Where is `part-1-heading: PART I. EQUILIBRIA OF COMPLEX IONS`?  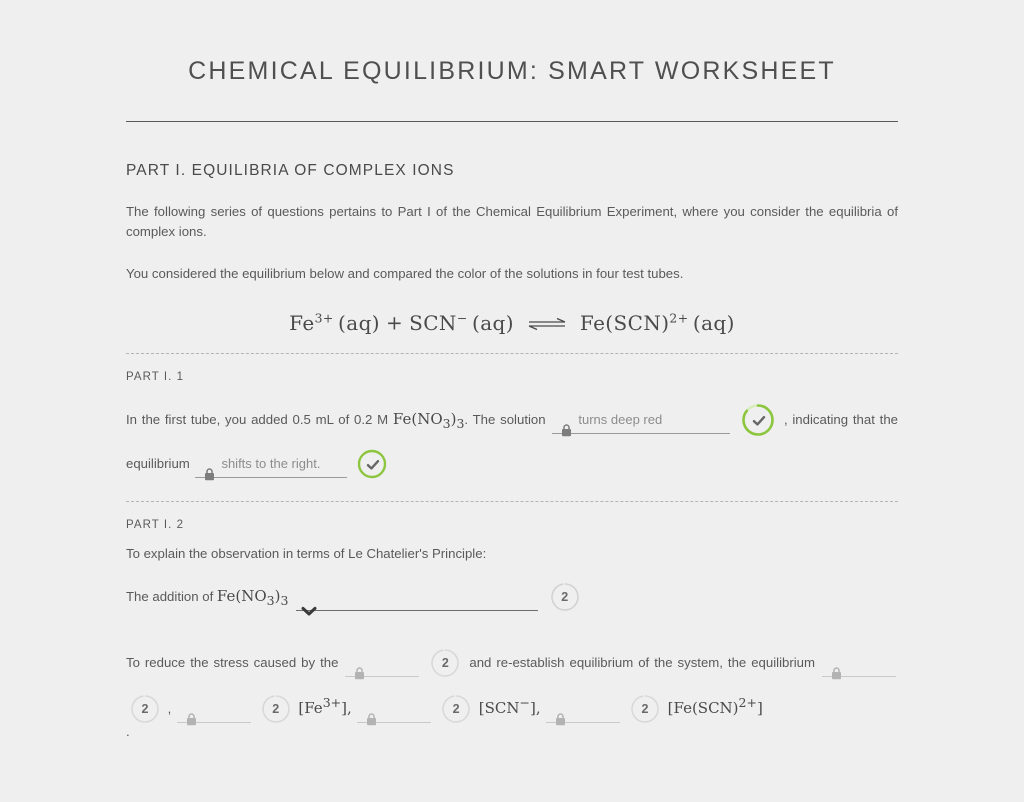 part-1-heading: PART I. EQUILIBRIA OF COMPLEX IONS is located at coordinates (290, 170).